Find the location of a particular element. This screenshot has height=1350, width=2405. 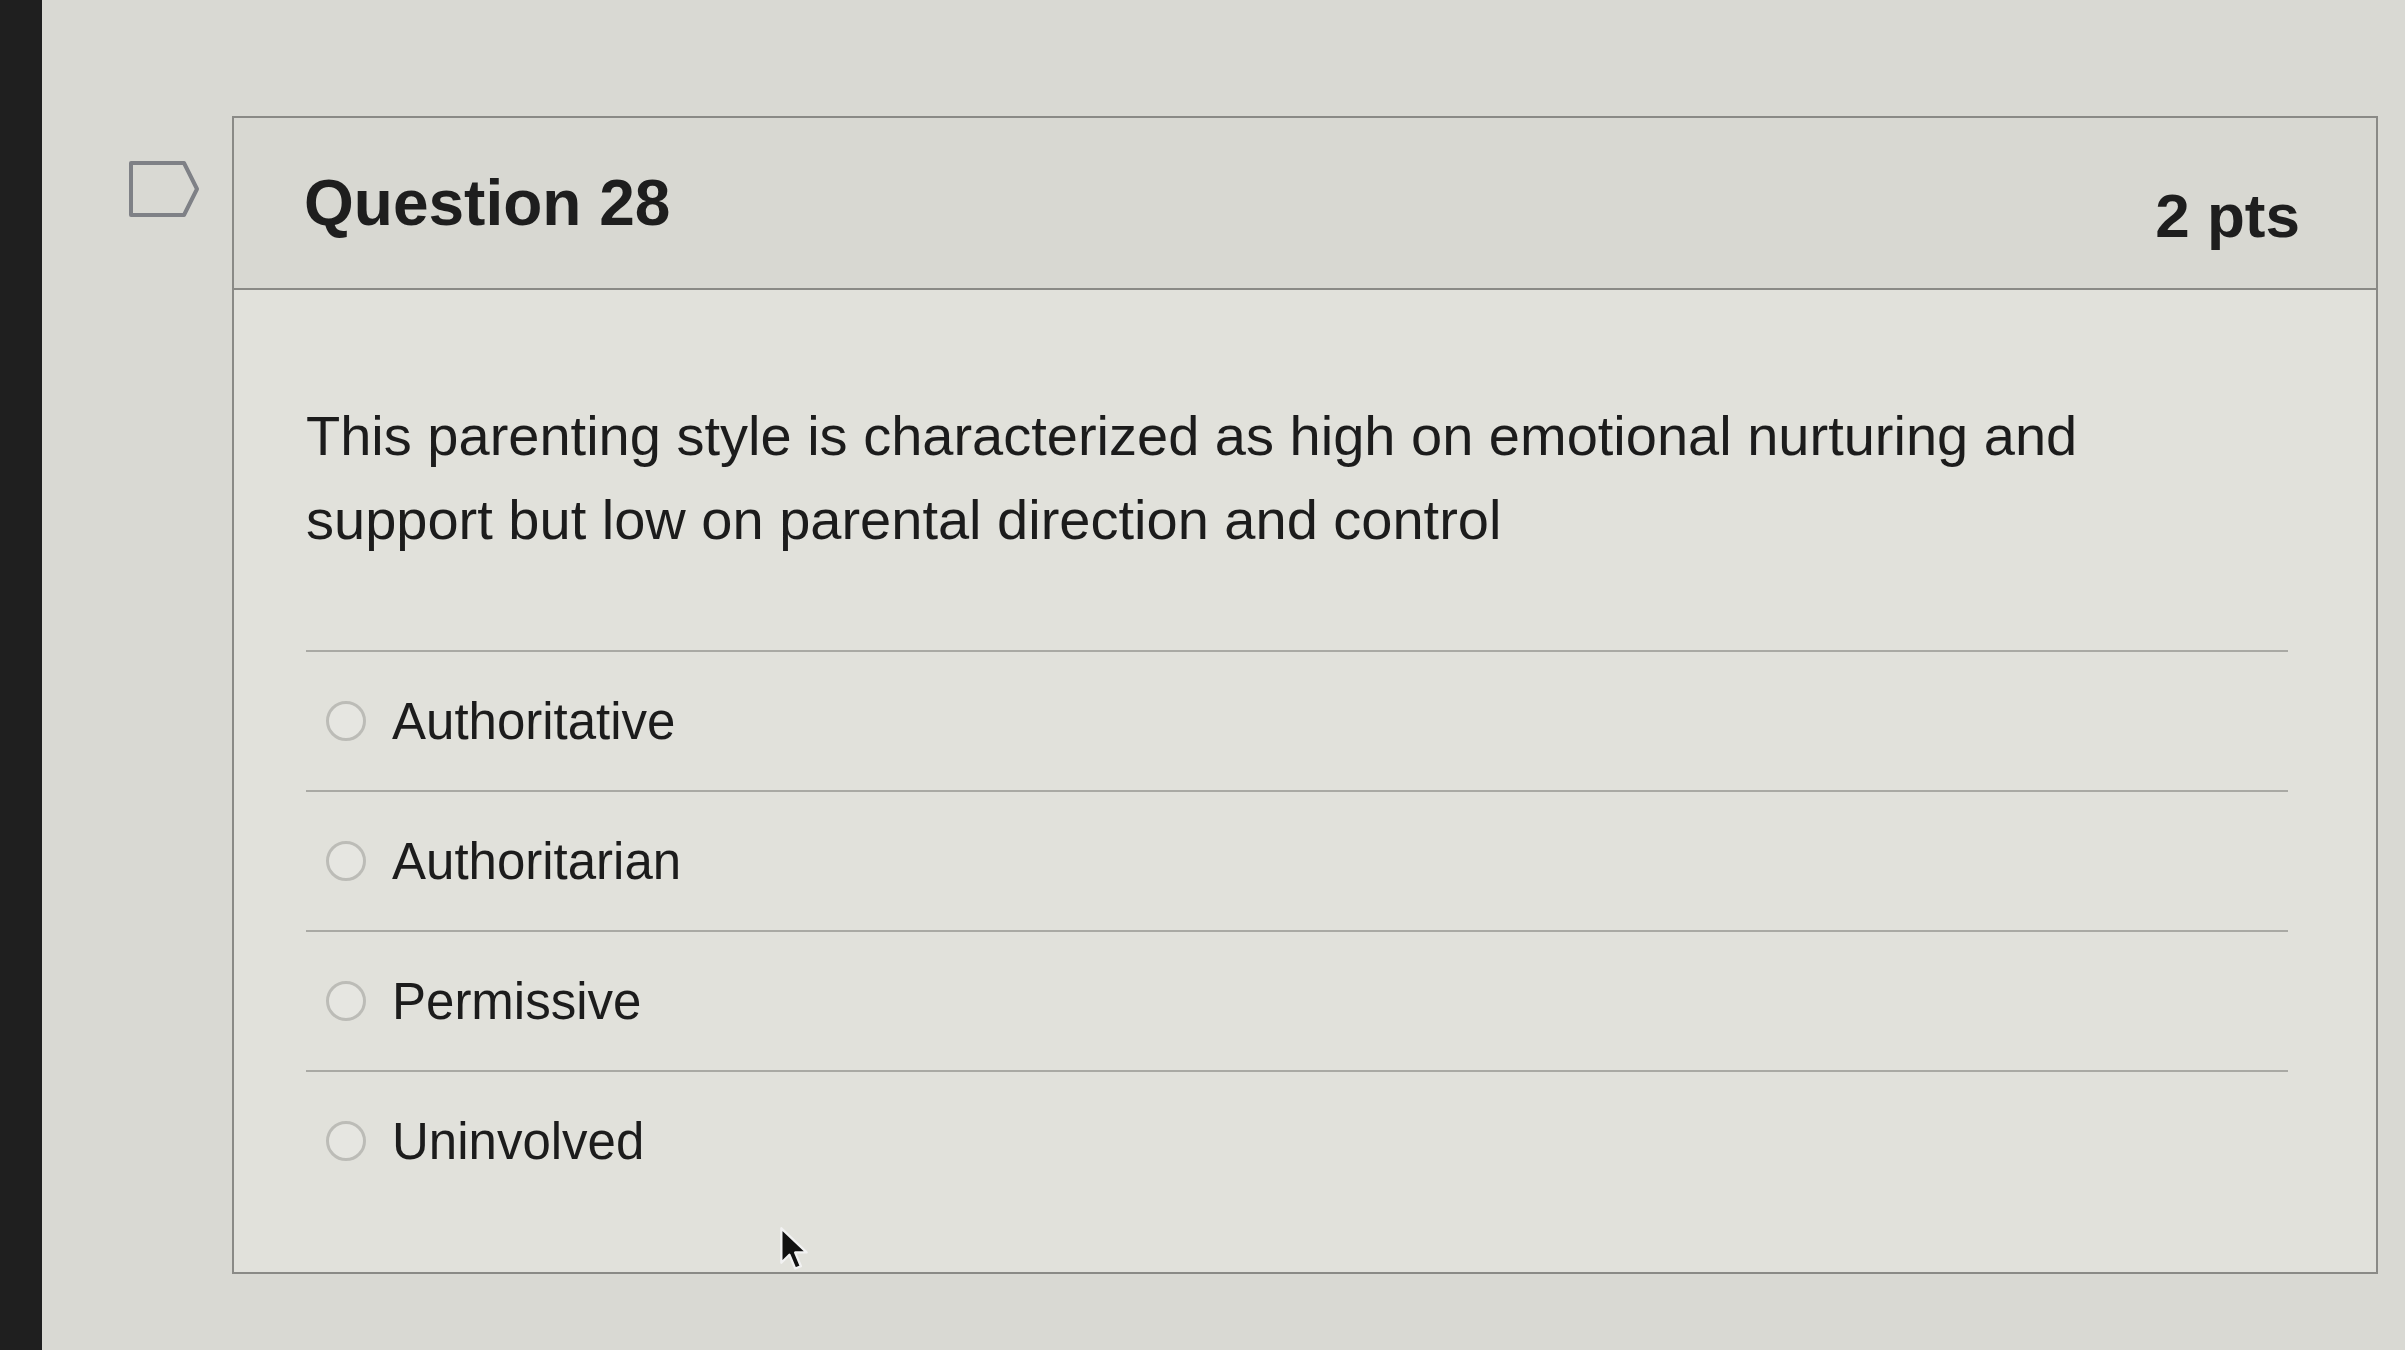

answer-label: Authoritarian is located at coordinates (537, 861).